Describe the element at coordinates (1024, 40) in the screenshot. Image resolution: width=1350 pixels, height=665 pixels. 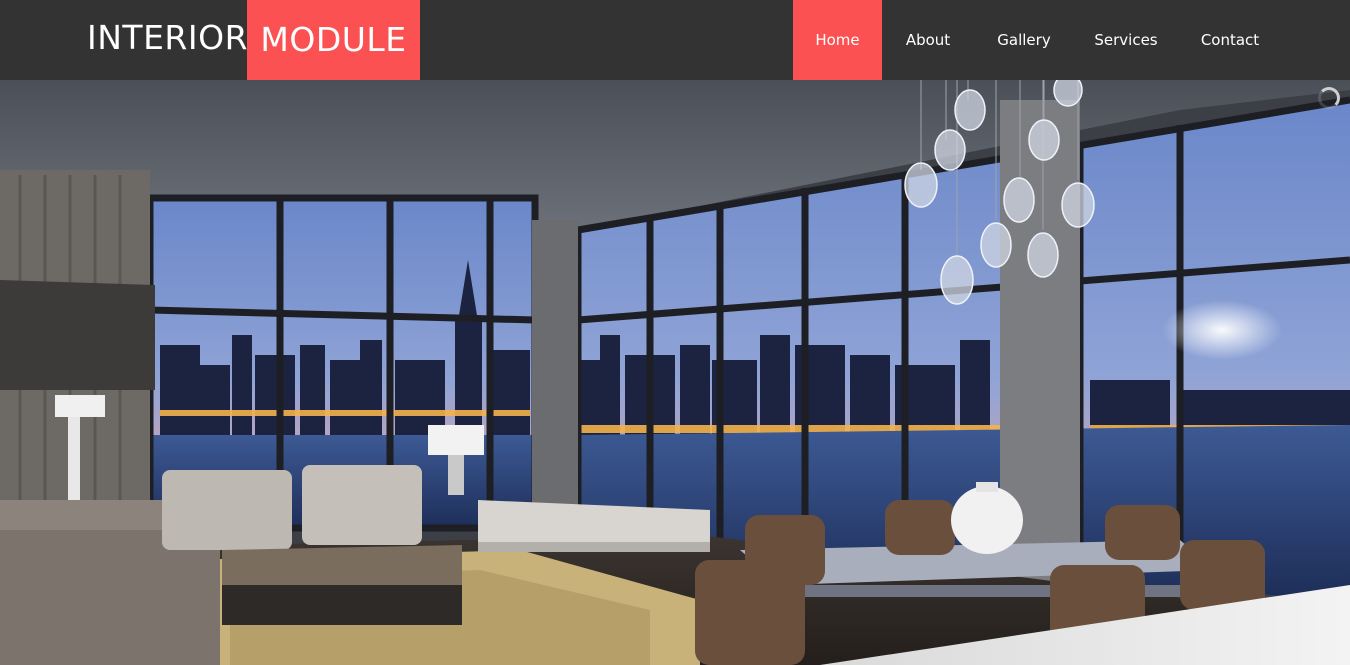
I see `nav-gallery: Gallery` at that location.